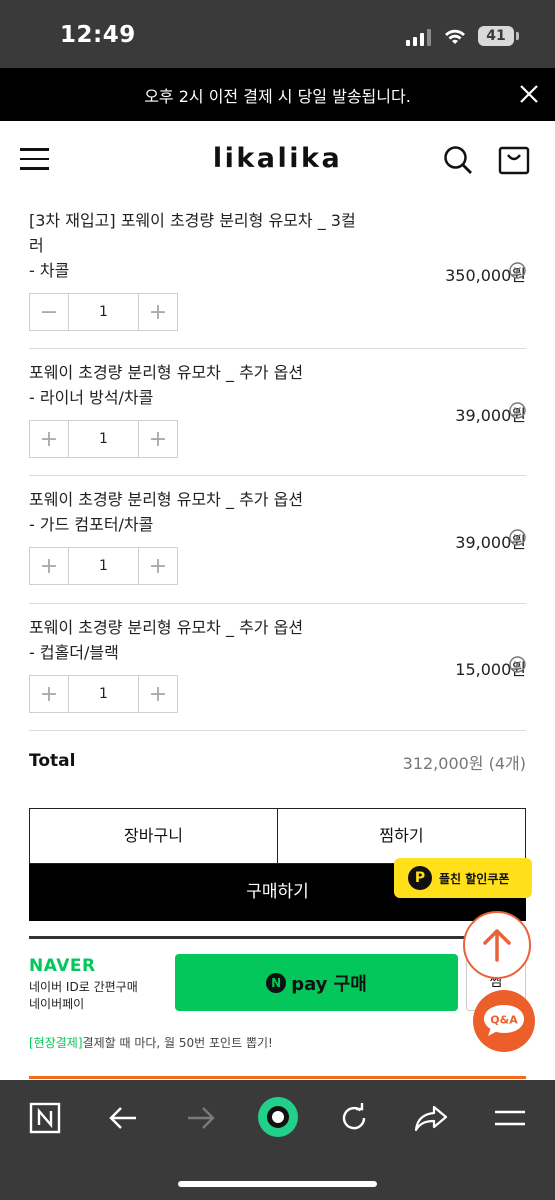  I want to click on chat-bubble-icon: Q&A, so click(504, 1020).